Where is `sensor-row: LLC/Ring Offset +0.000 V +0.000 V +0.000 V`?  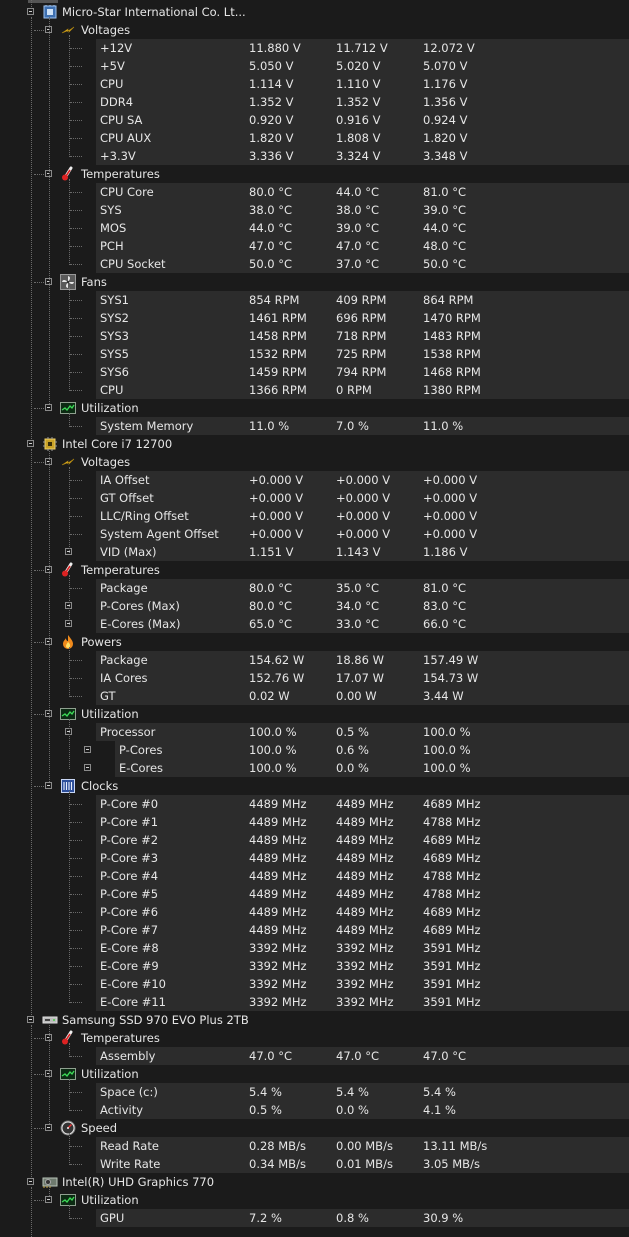 sensor-row: LLC/Ring Offset +0.000 V +0.000 V +0.000 V is located at coordinates (314, 516).